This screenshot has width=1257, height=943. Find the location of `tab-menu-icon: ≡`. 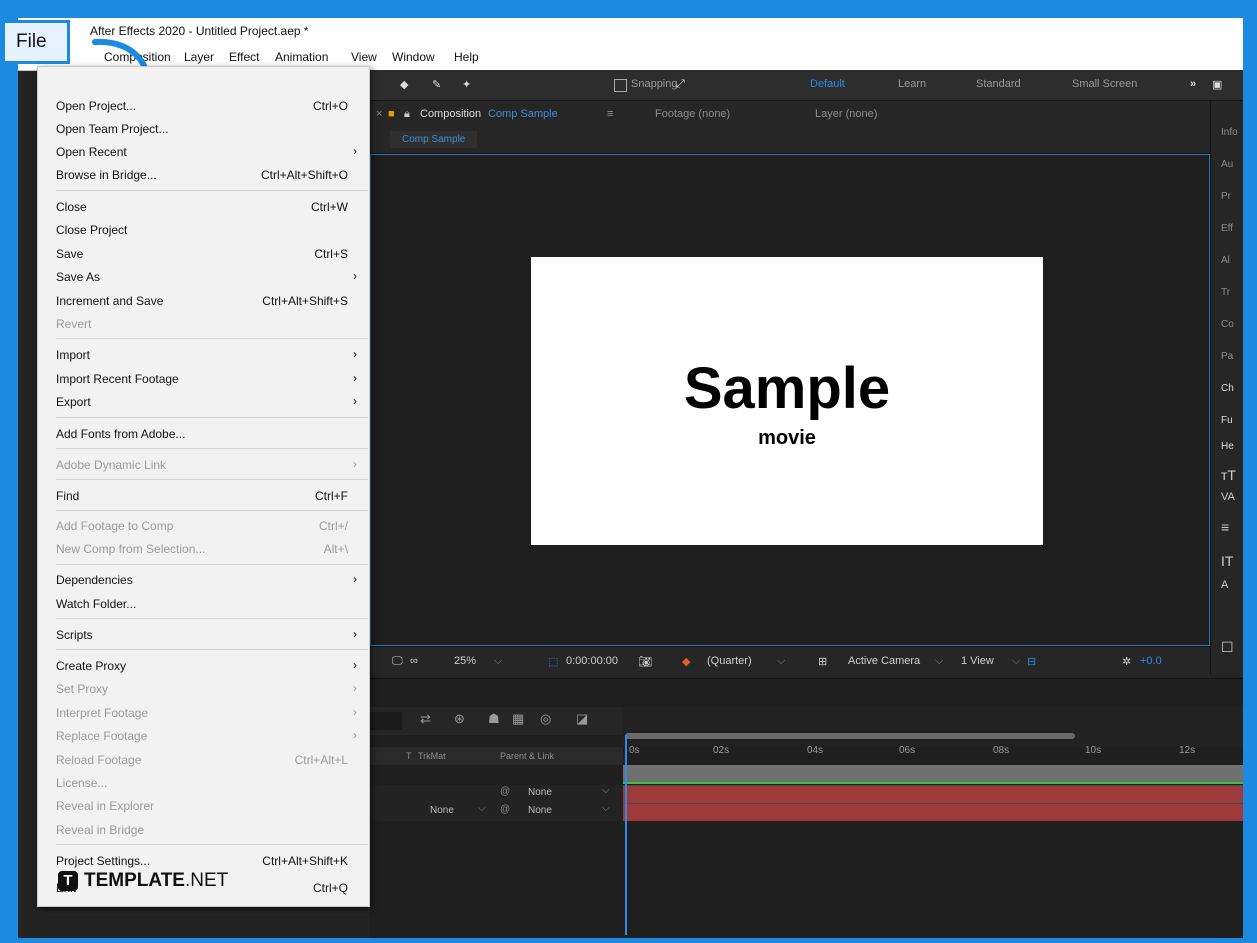

tab-menu-icon: ≡ is located at coordinates (610, 114).